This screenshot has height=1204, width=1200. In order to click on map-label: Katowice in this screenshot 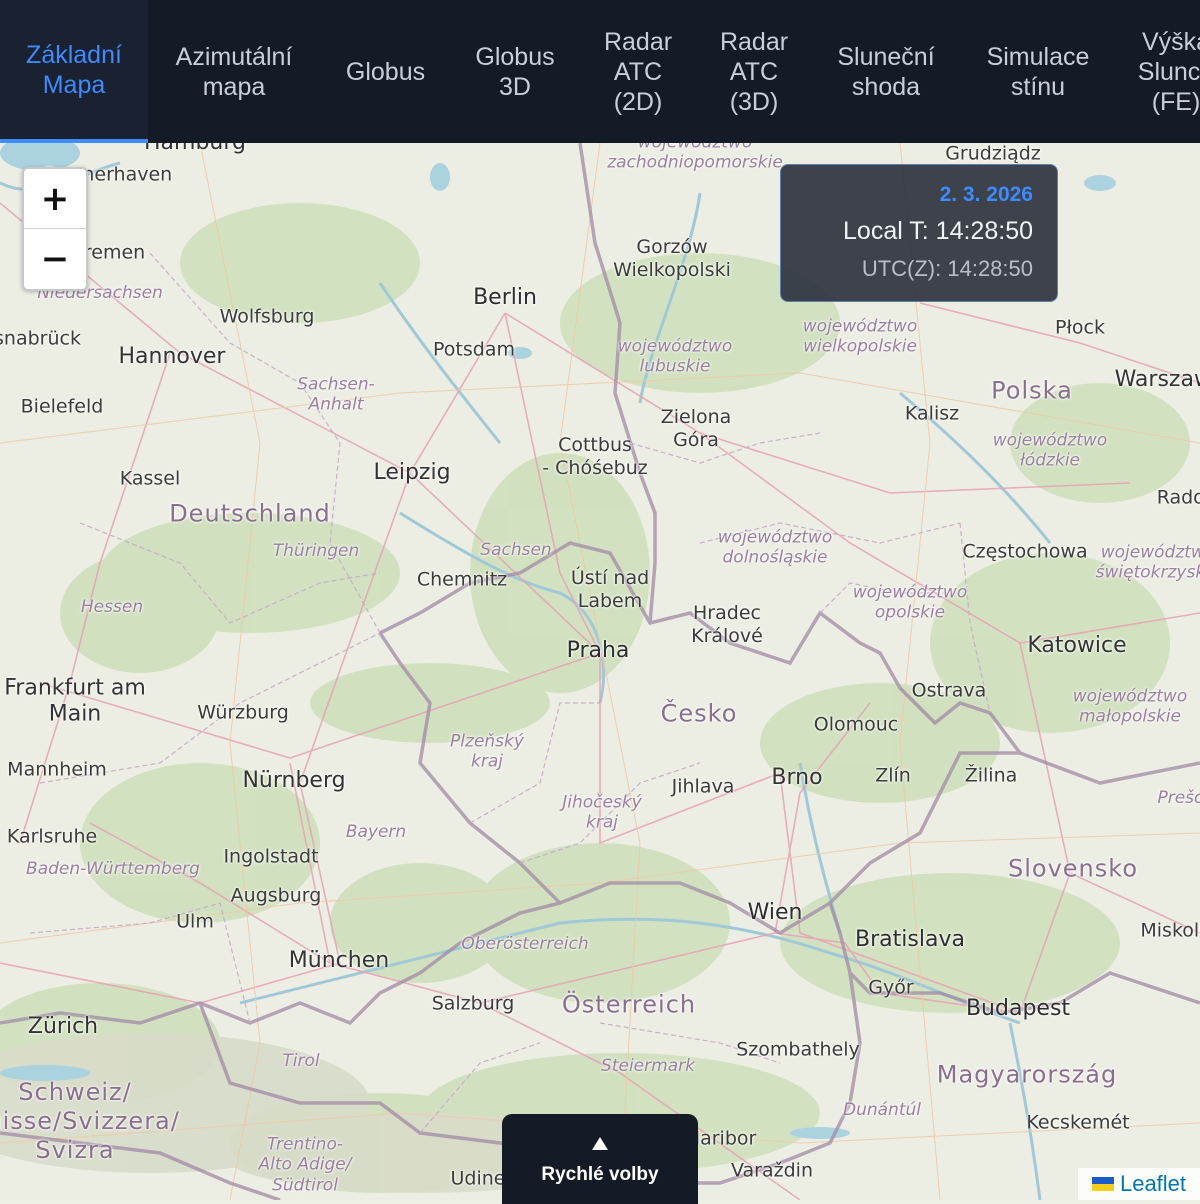, I will do `click(1077, 645)`.